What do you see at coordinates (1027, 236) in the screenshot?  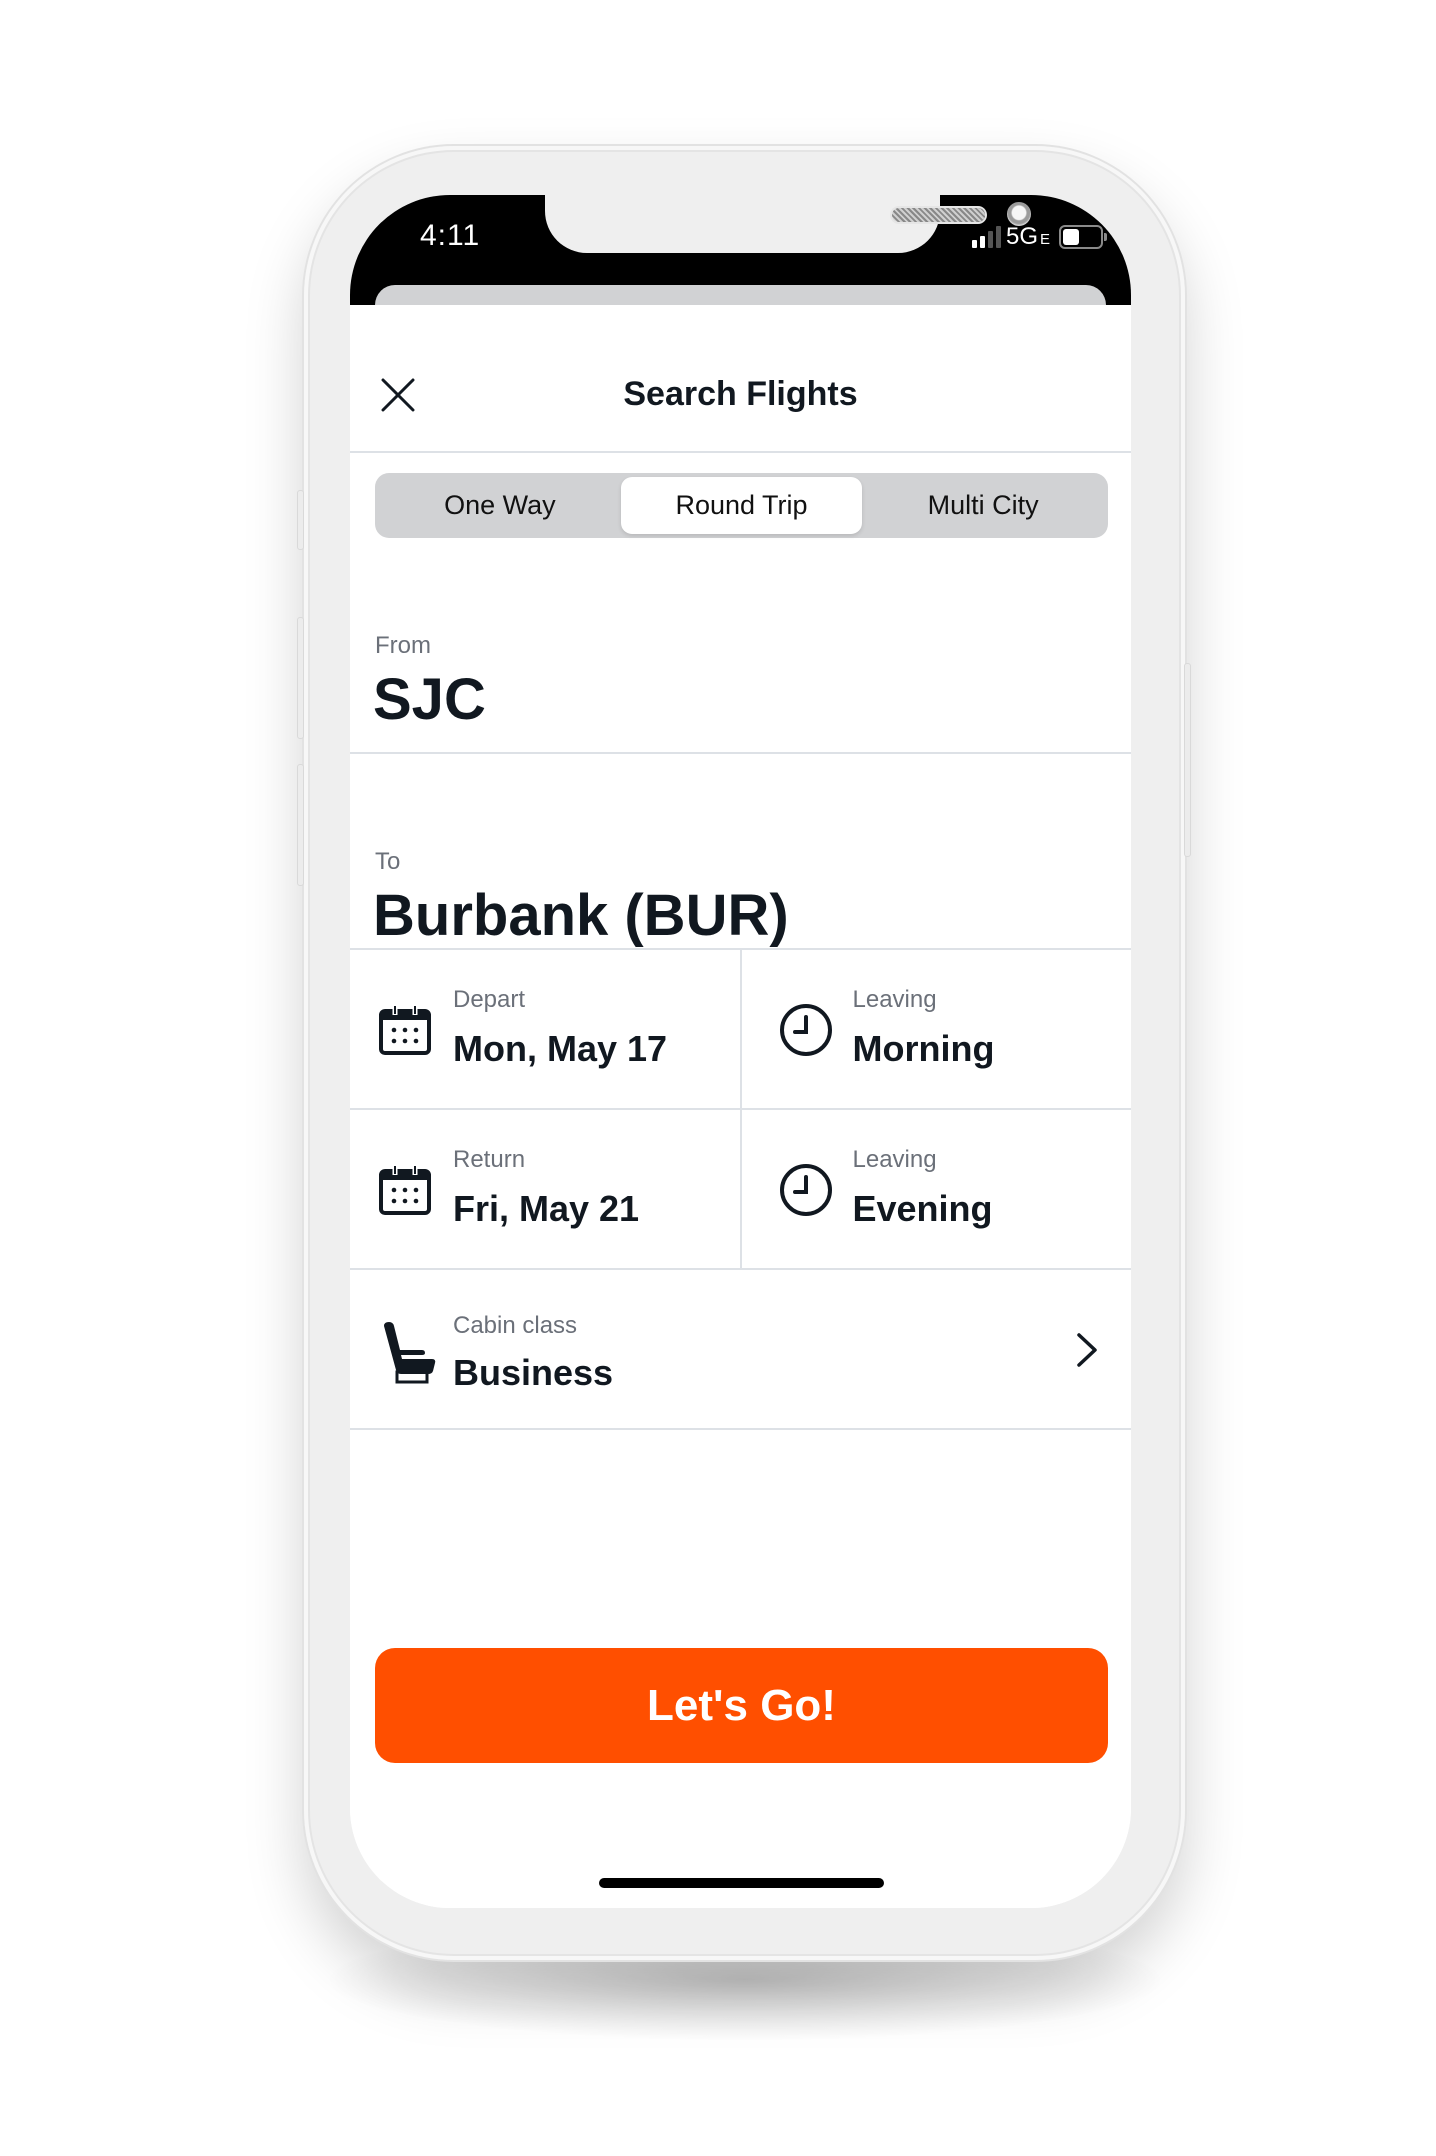 I see `network-indicator: 5G E` at bounding box center [1027, 236].